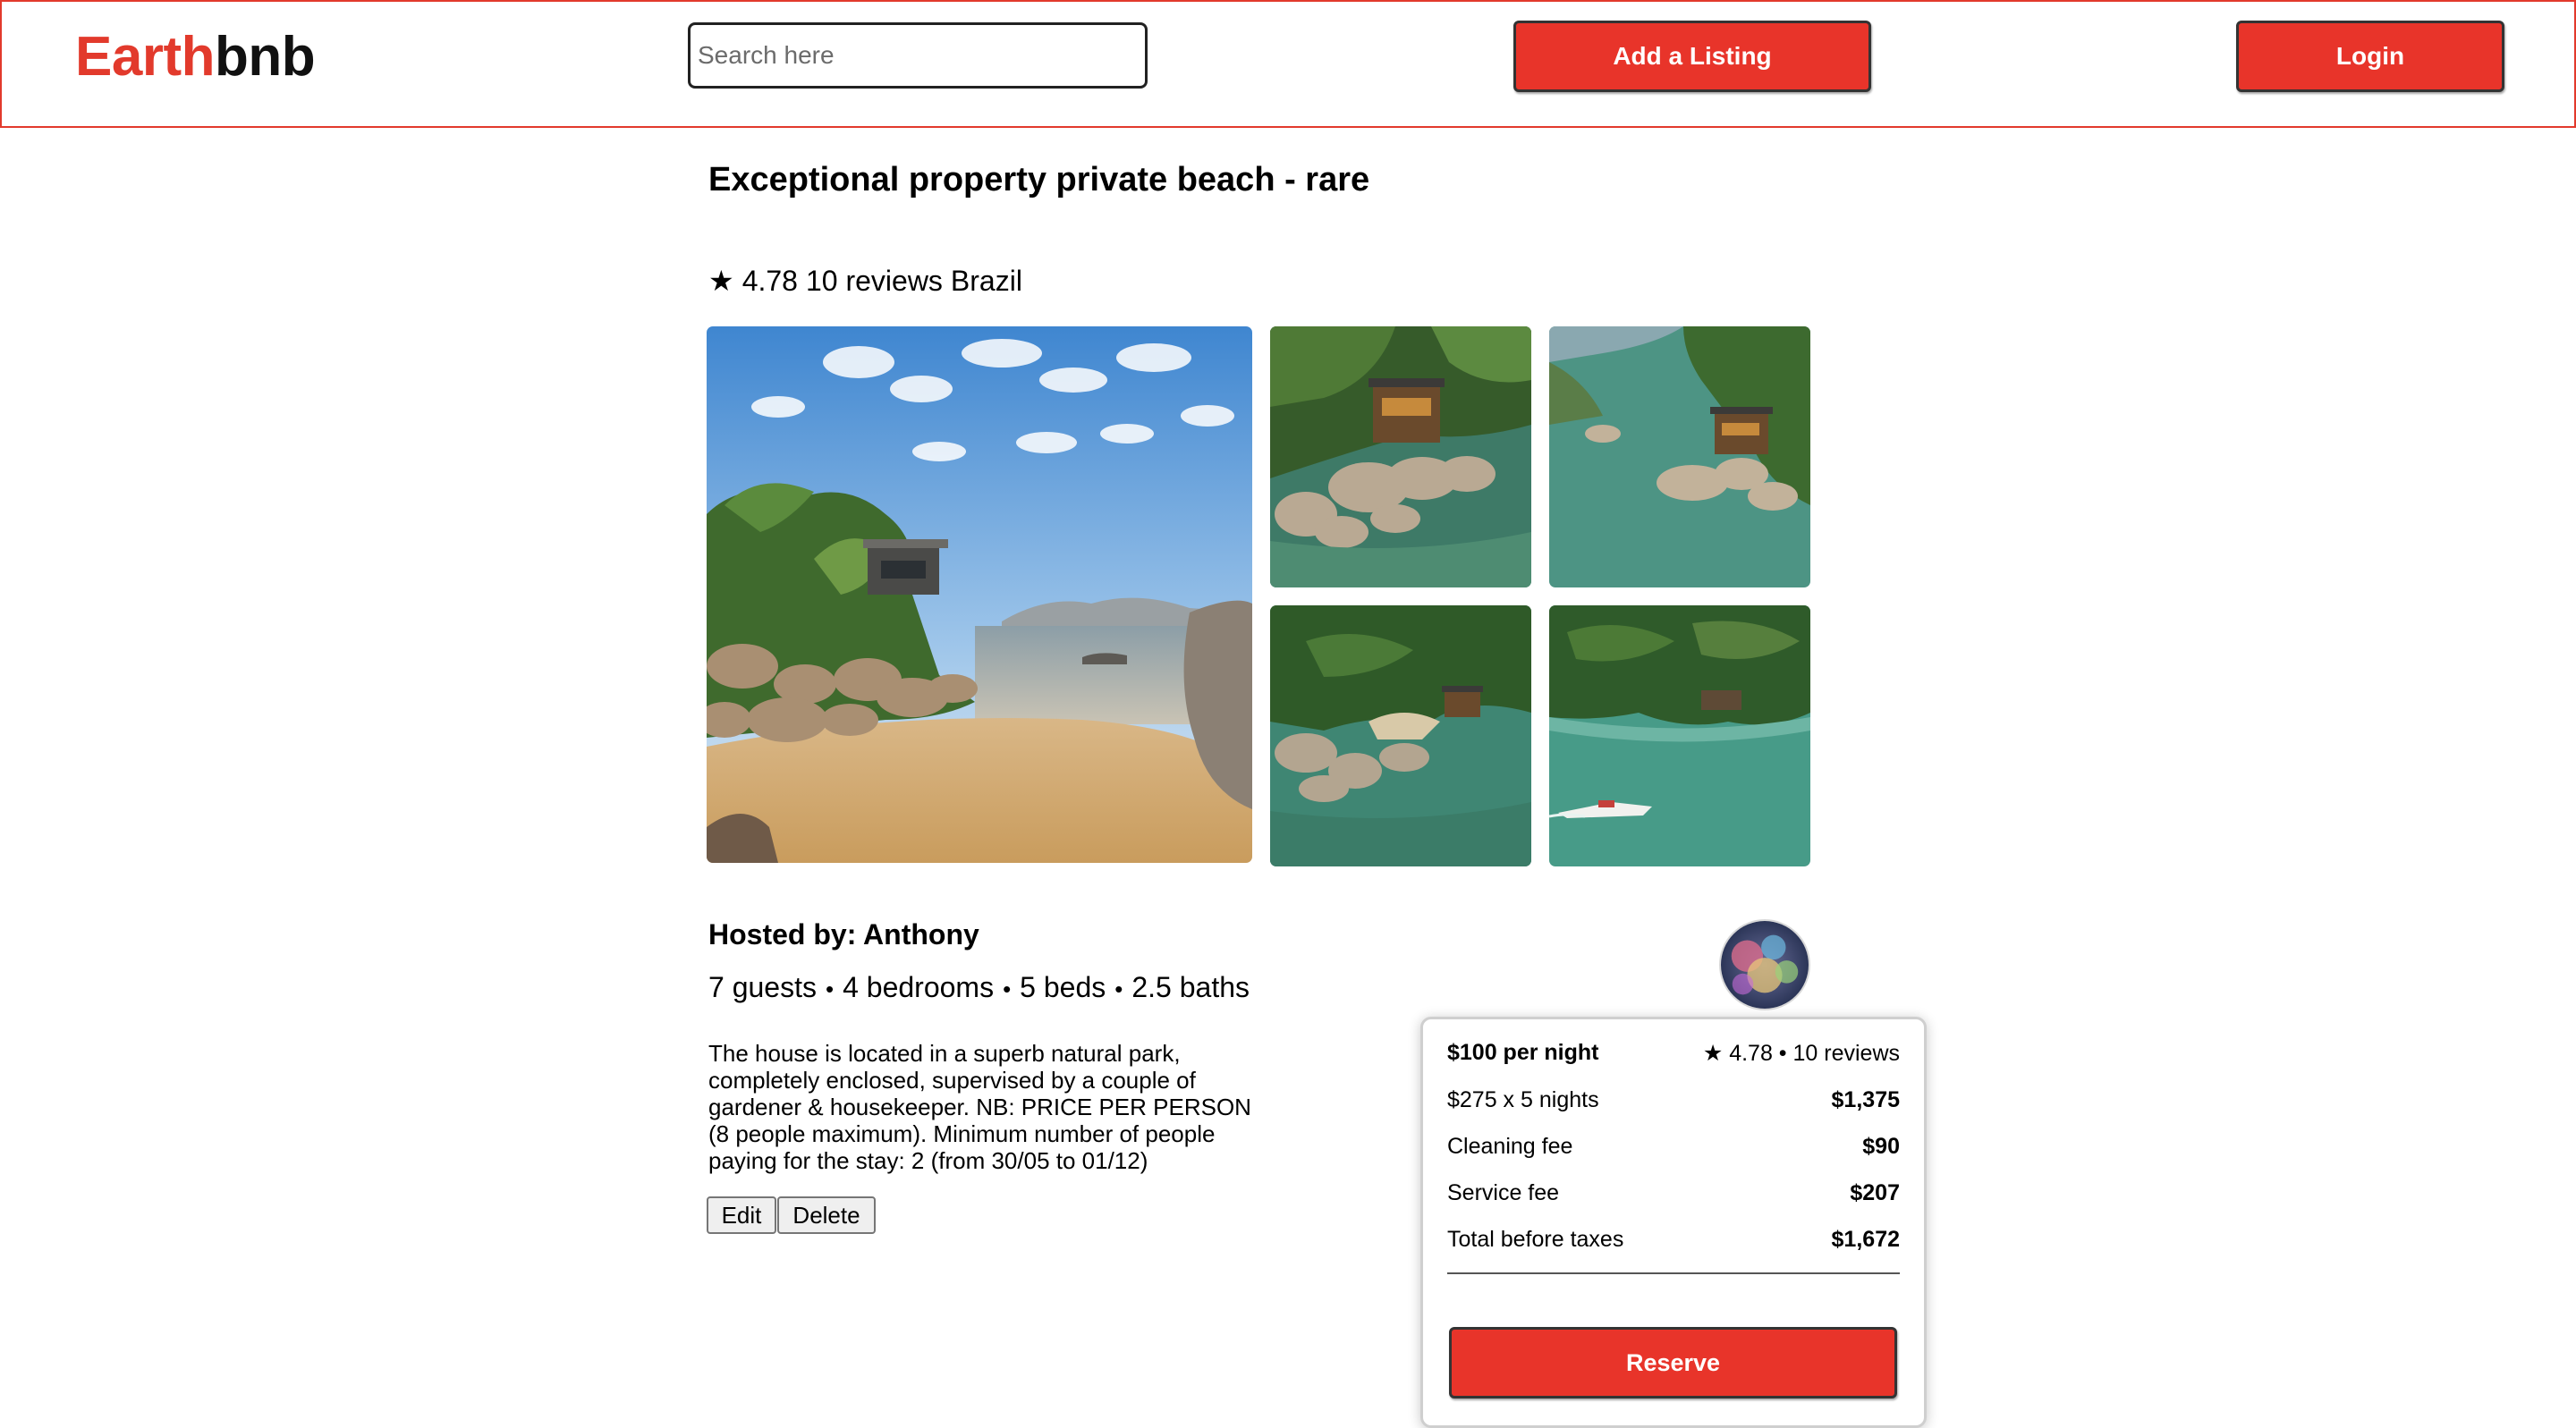  What do you see at coordinates (1865, 1099) in the screenshot?
I see `nights-value: $1,375` at bounding box center [1865, 1099].